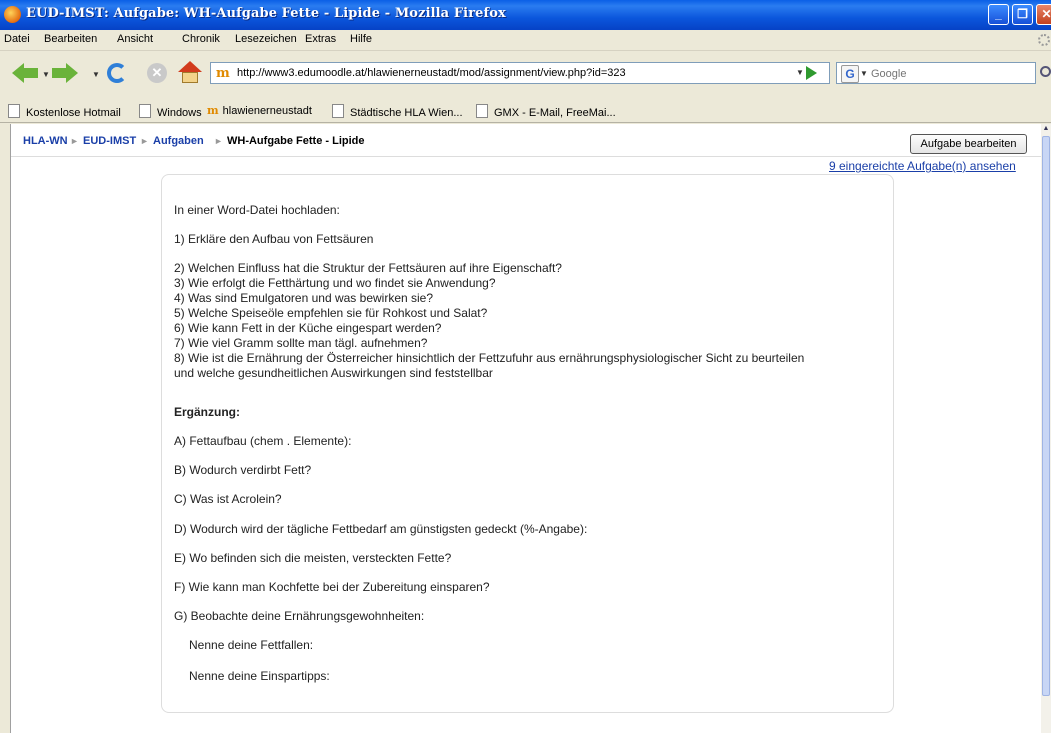  I want to click on scrollbar-thumb, so click(1046, 416).